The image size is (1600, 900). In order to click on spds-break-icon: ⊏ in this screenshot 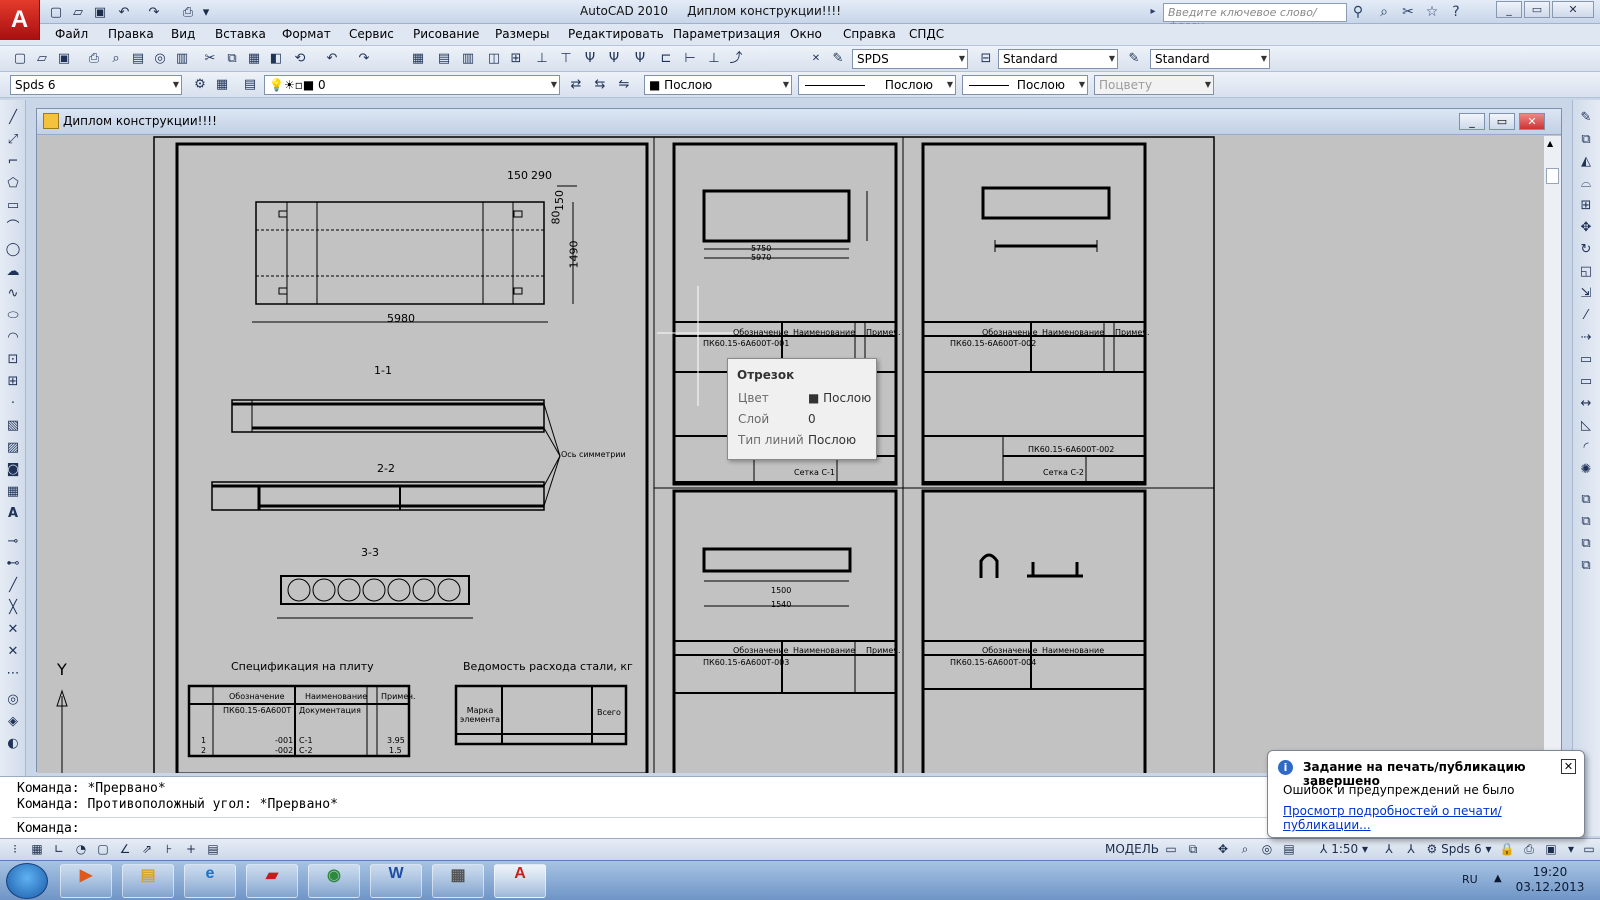, I will do `click(666, 59)`.